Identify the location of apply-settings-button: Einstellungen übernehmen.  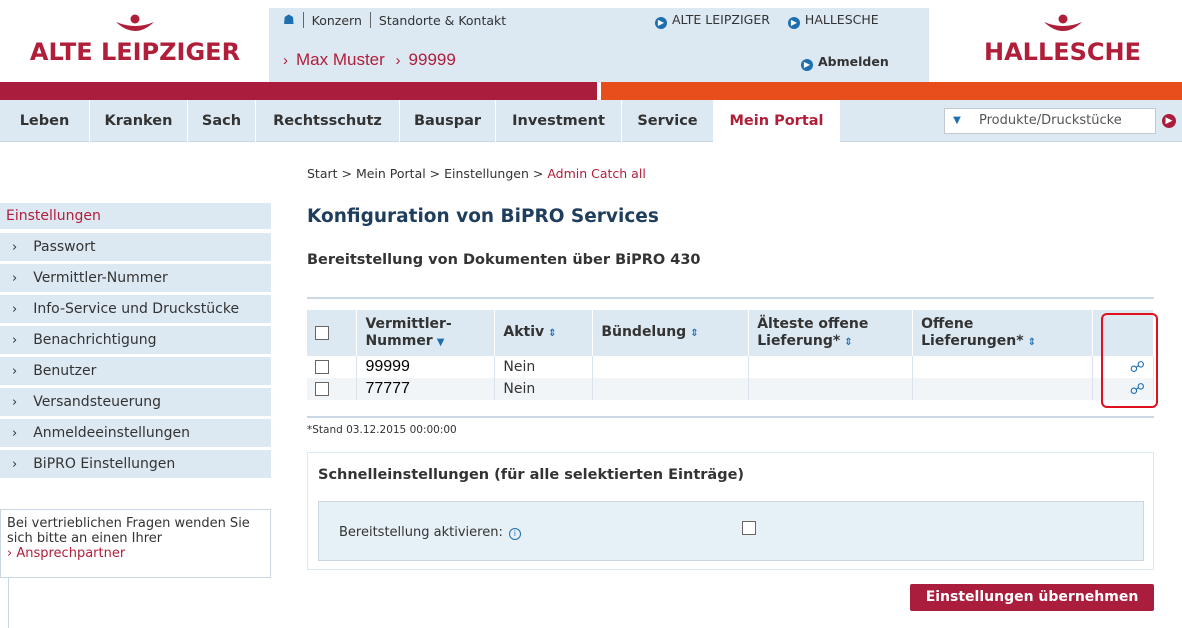
(1032, 597).